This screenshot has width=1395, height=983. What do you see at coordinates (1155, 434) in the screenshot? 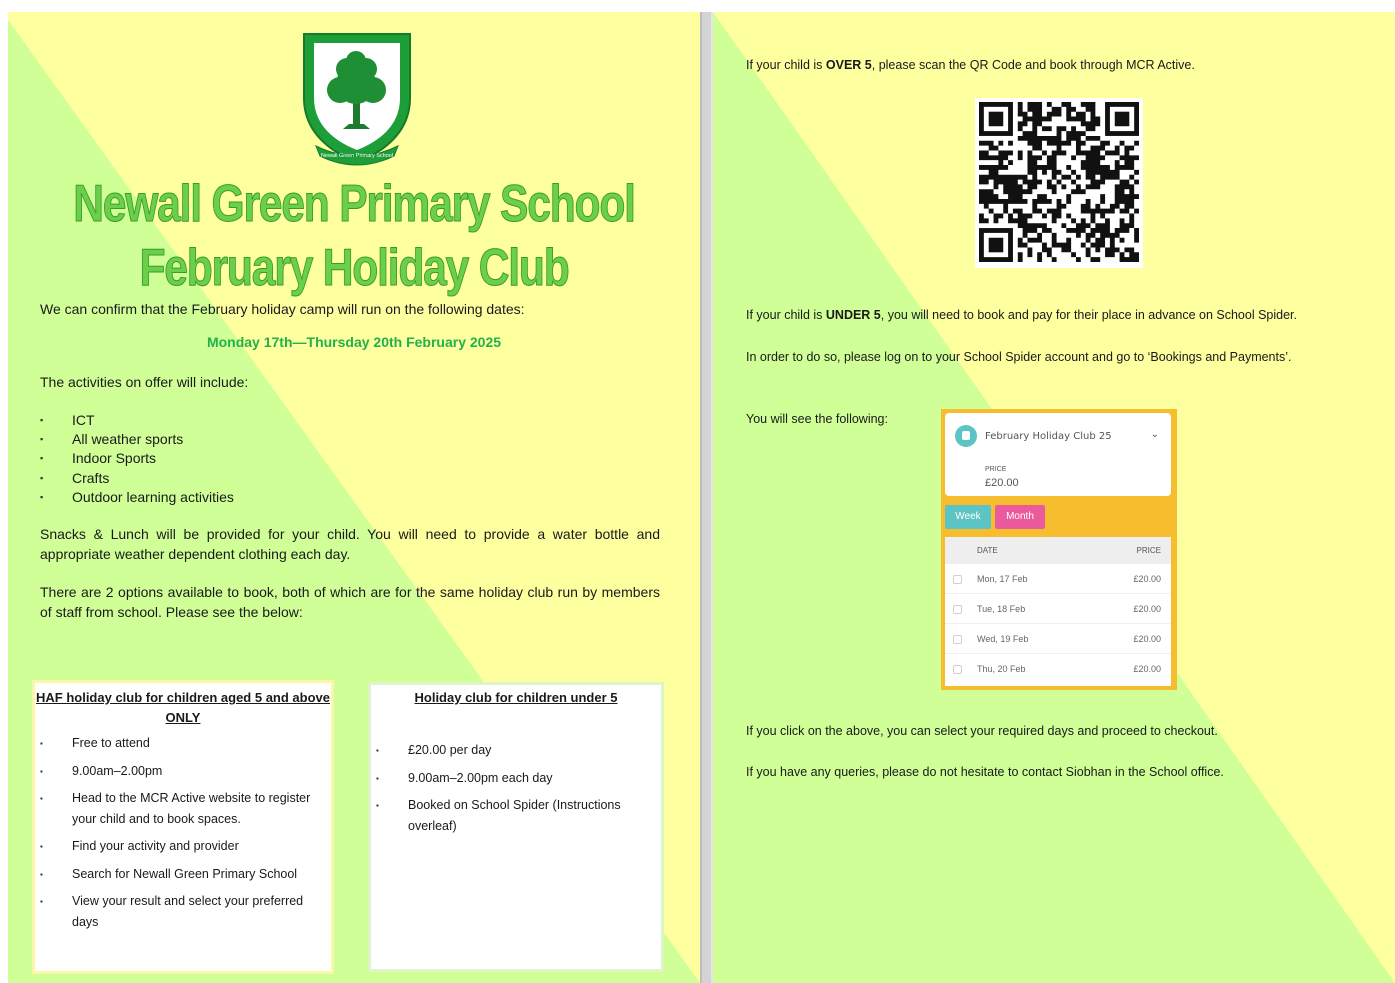
I see `chevron-down-icon: ⌄` at bounding box center [1155, 434].